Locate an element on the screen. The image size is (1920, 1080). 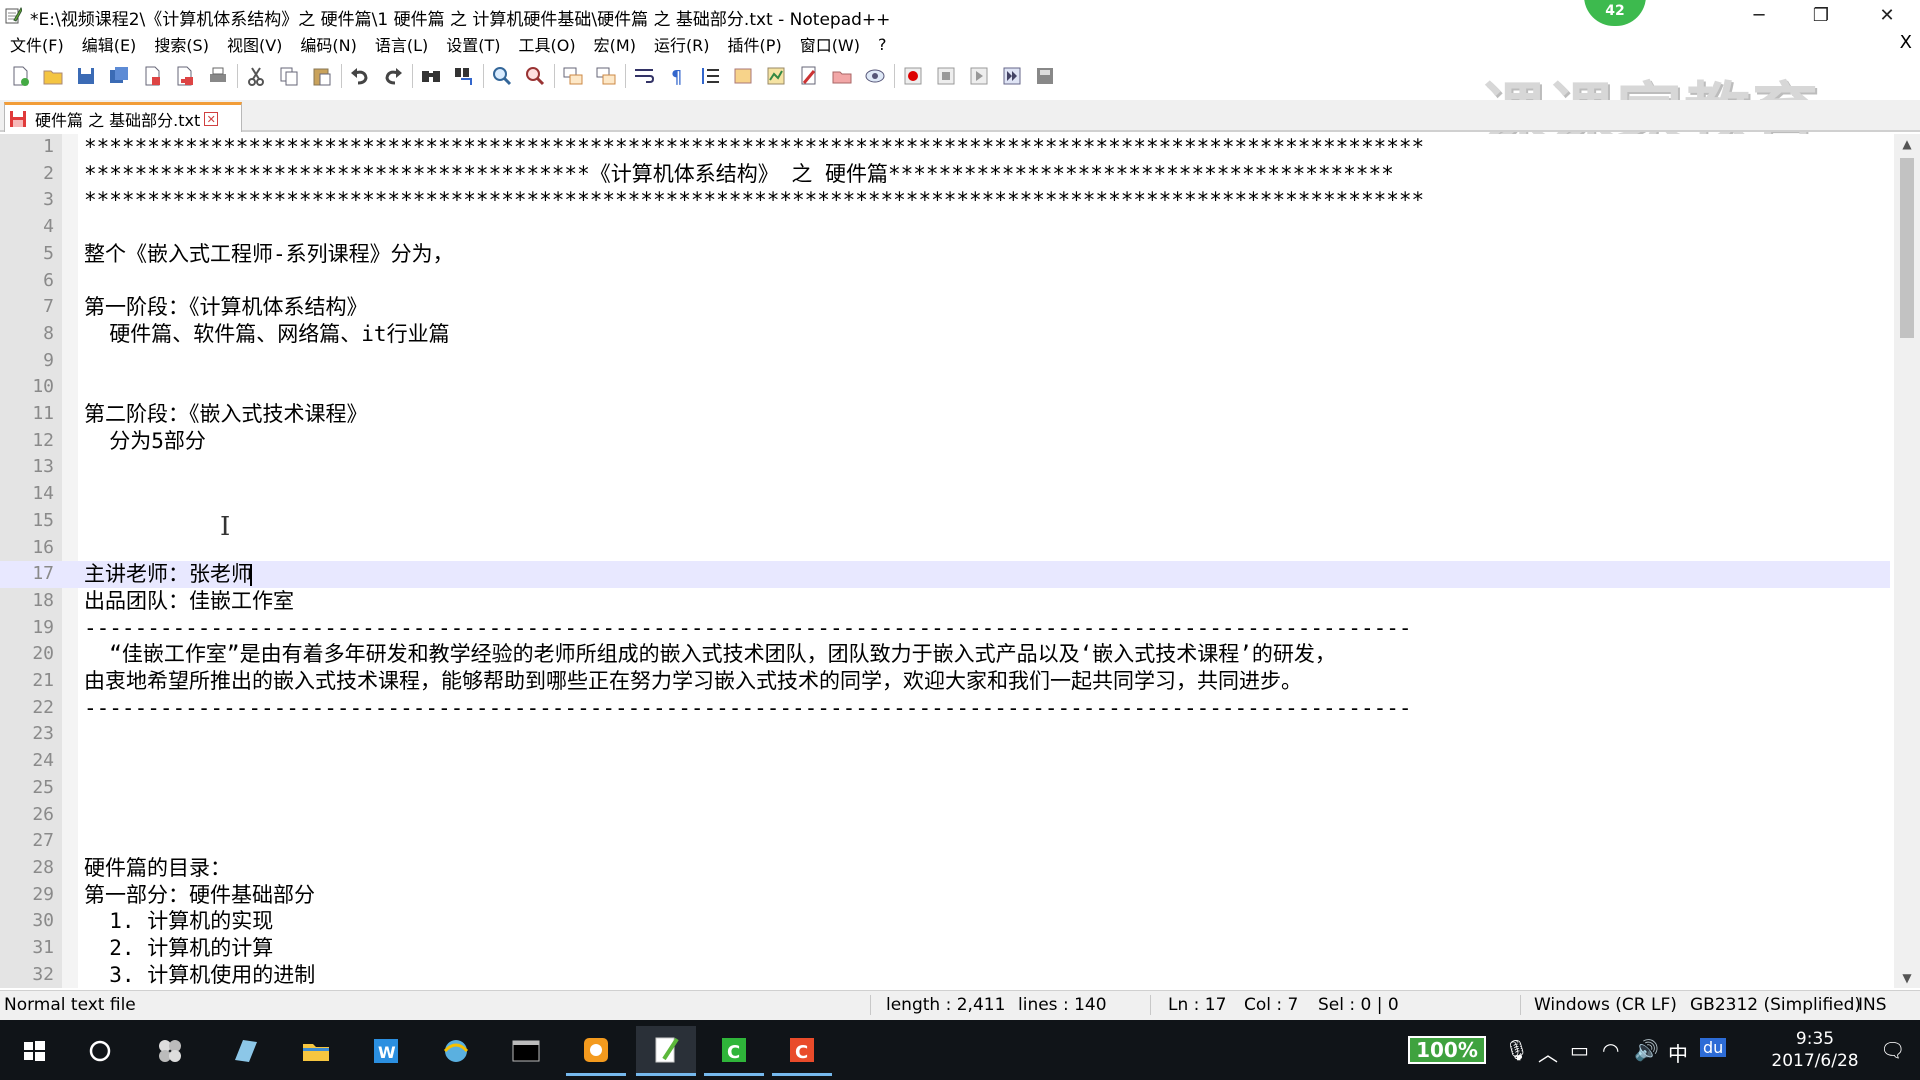
start-button is located at coordinates (34, 1051).